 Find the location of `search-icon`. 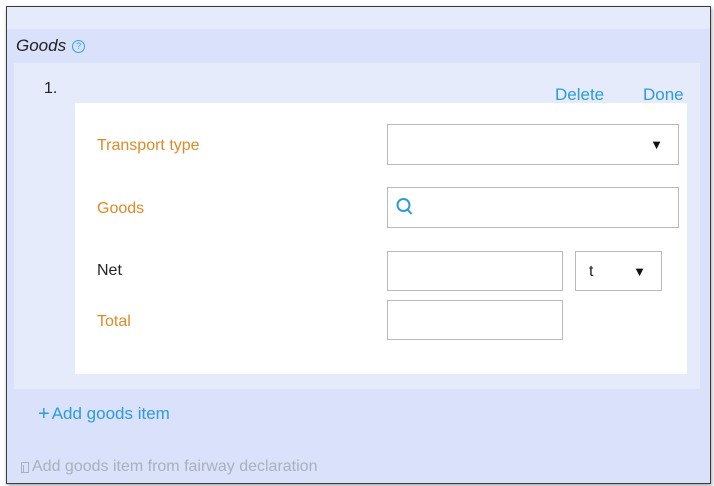

search-icon is located at coordinates (404, 206).